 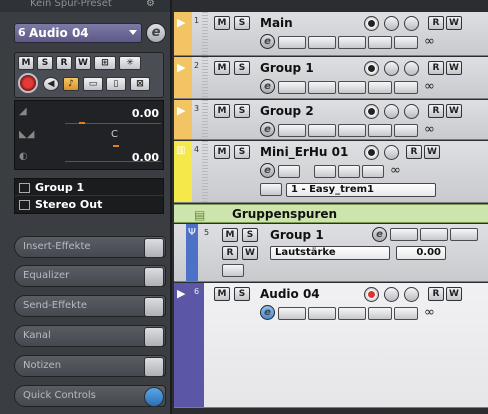 What do you see at coordinates (154, 397) in the screenshot?
I see `quick-controls-icon` at bounding box center [154, 397].